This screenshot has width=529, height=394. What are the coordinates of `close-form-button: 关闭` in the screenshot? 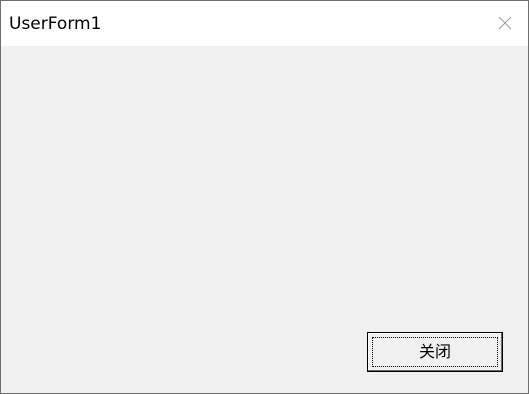 It's located at (435, 352).